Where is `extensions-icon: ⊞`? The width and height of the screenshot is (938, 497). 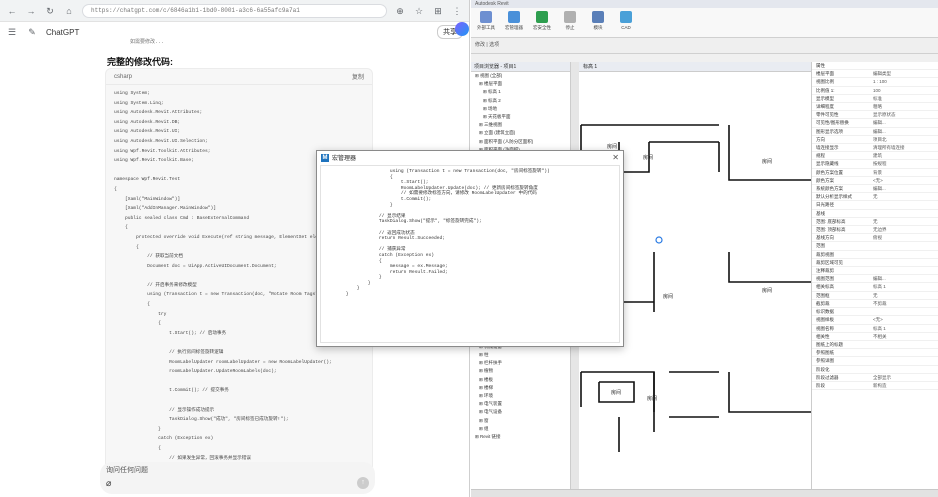
extensions-icon: ⊞ is located at coordinates (438, 11).